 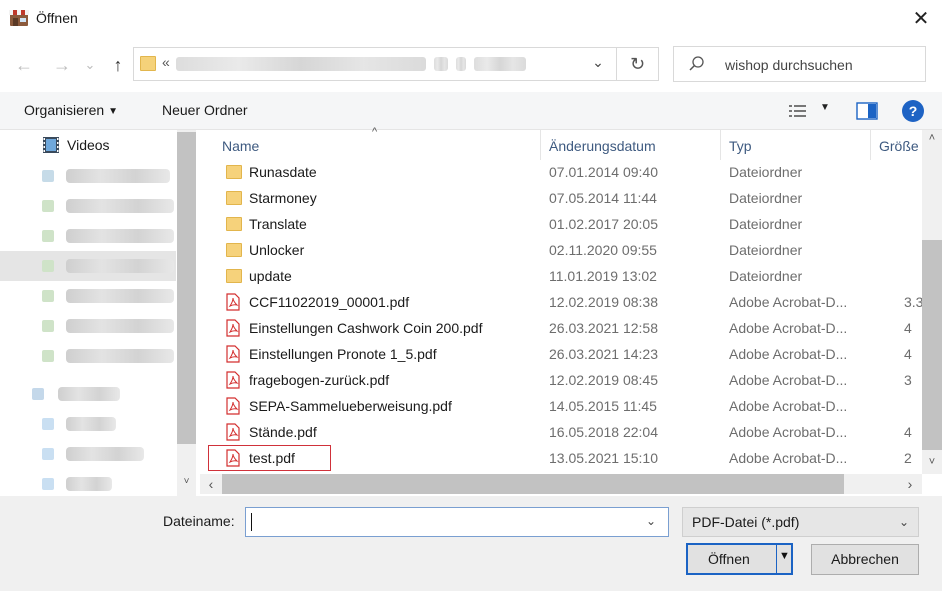 I want to click on file-date: 13.05.2021 15:10, so click(x=603, y=458).